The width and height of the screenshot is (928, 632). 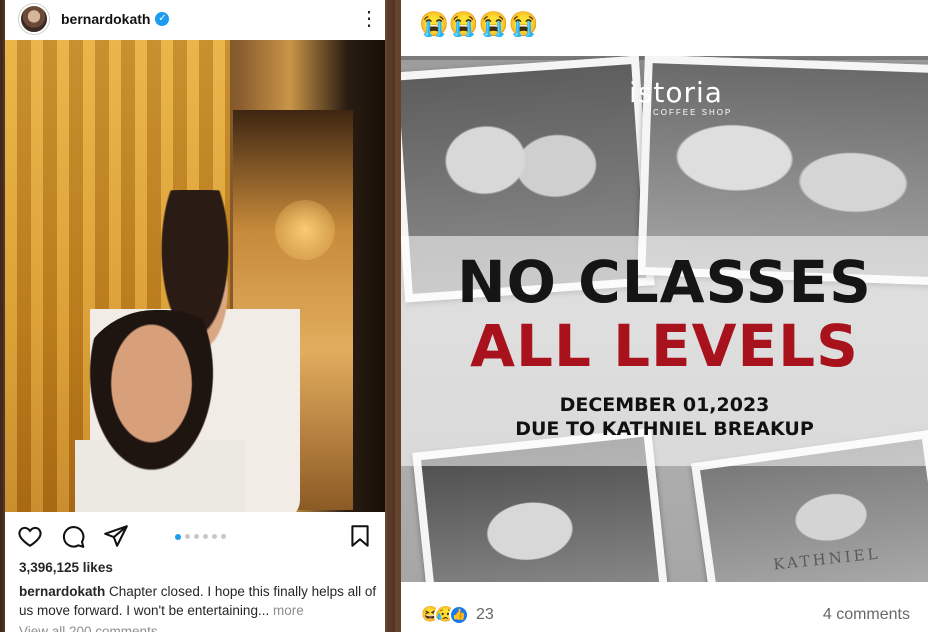 What do you see at coordinates (66, 567) in the screenshot?
I see `likes-count: 3,396,125 likes` at bounding box center [66, 567].